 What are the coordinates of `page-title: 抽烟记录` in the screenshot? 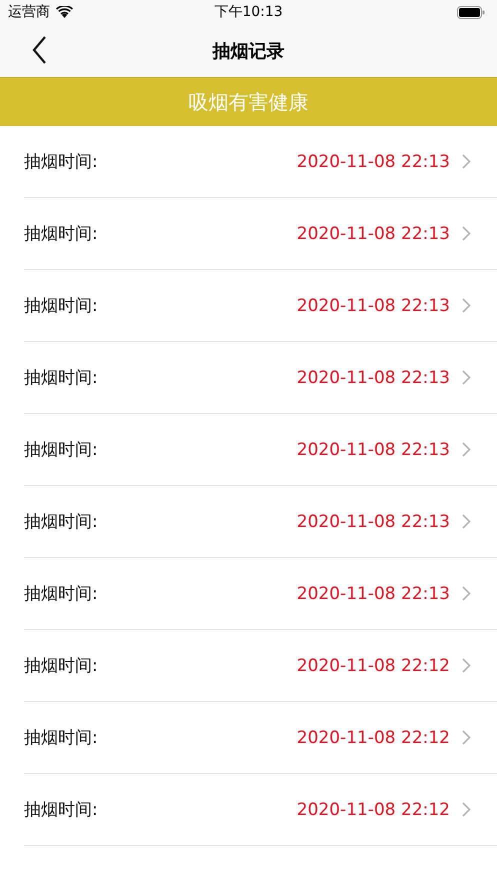 It's located at (248, 51).